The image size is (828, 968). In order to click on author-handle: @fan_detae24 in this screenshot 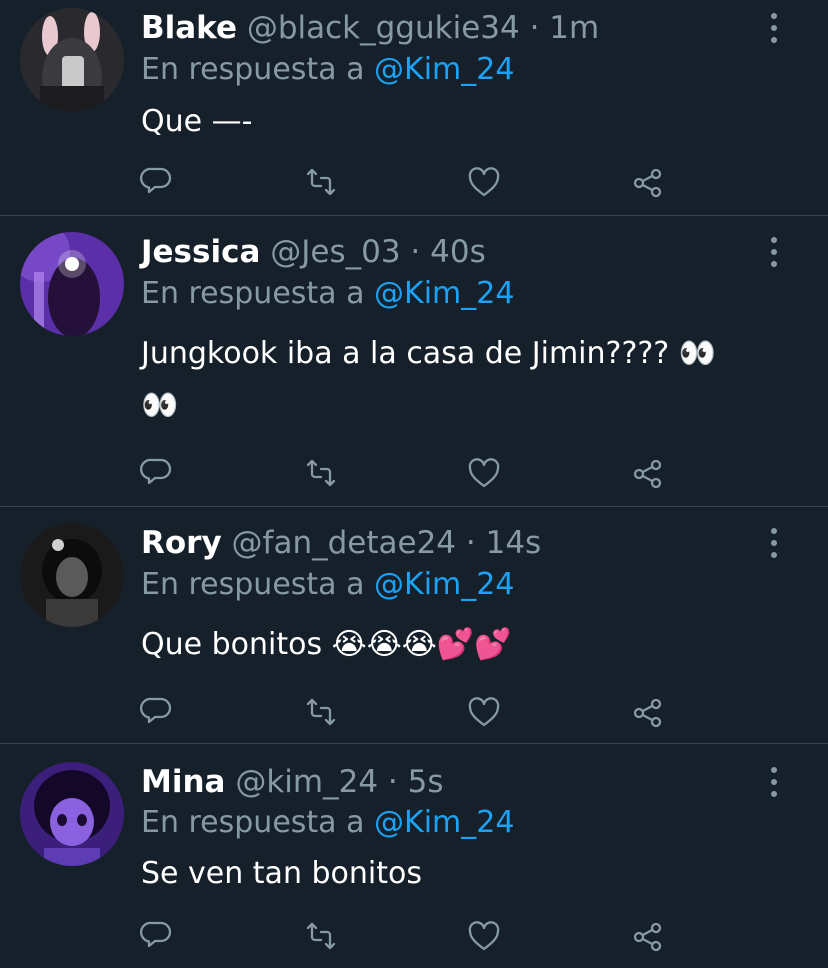, I will do `click(344, 543)`.